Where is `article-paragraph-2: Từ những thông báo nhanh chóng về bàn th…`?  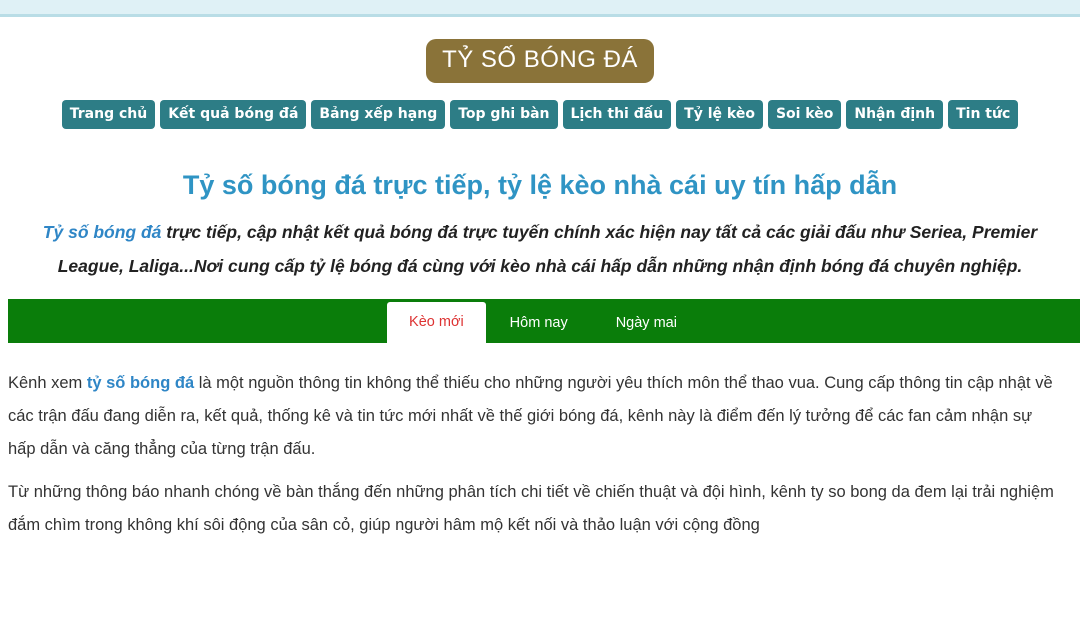 article-paragraph-2: Từ những thông báo nhanh chóng về bàn th… is located at coordinates (531, 508).